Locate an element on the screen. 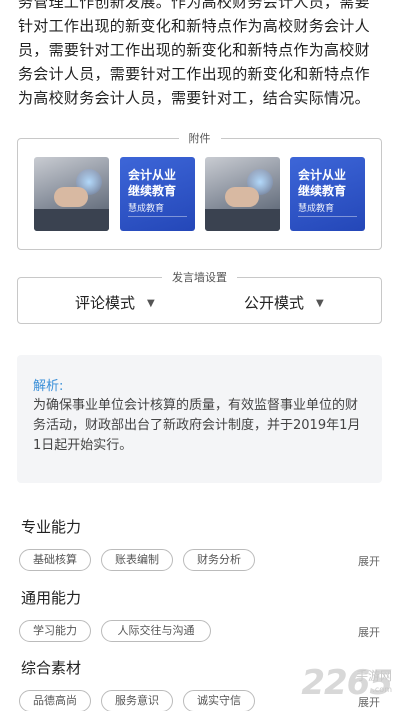  section-title-general: 通用能力 is located at coordinates (51, 598).